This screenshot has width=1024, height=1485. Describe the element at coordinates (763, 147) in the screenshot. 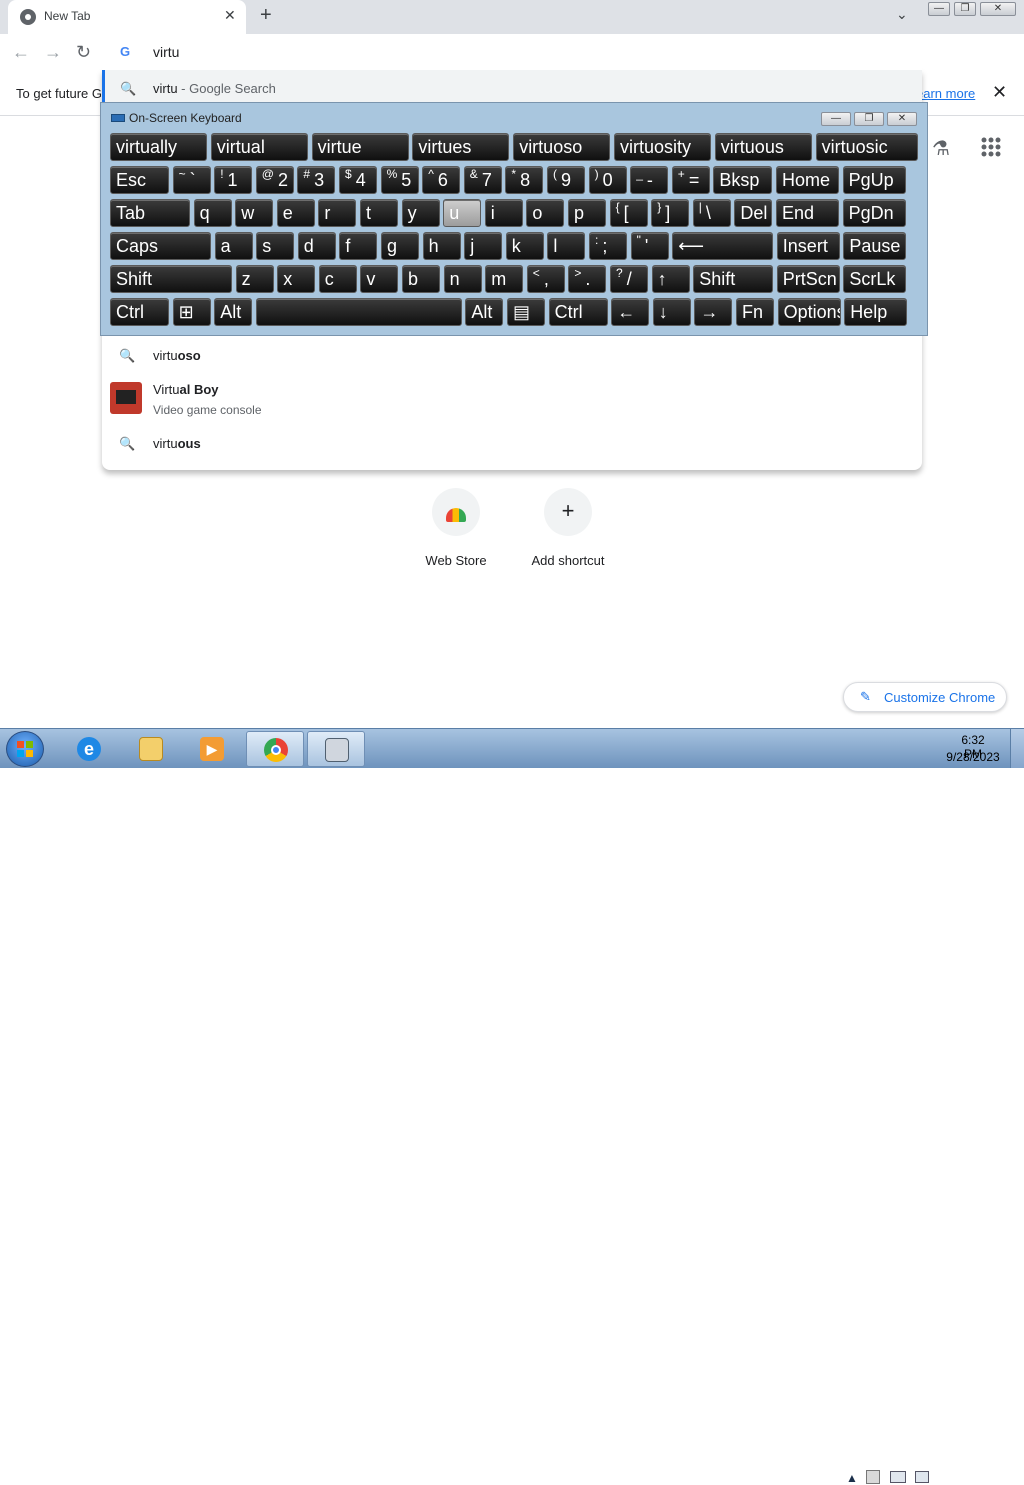

I see `osk-prediction-key: virtuous` at that location.